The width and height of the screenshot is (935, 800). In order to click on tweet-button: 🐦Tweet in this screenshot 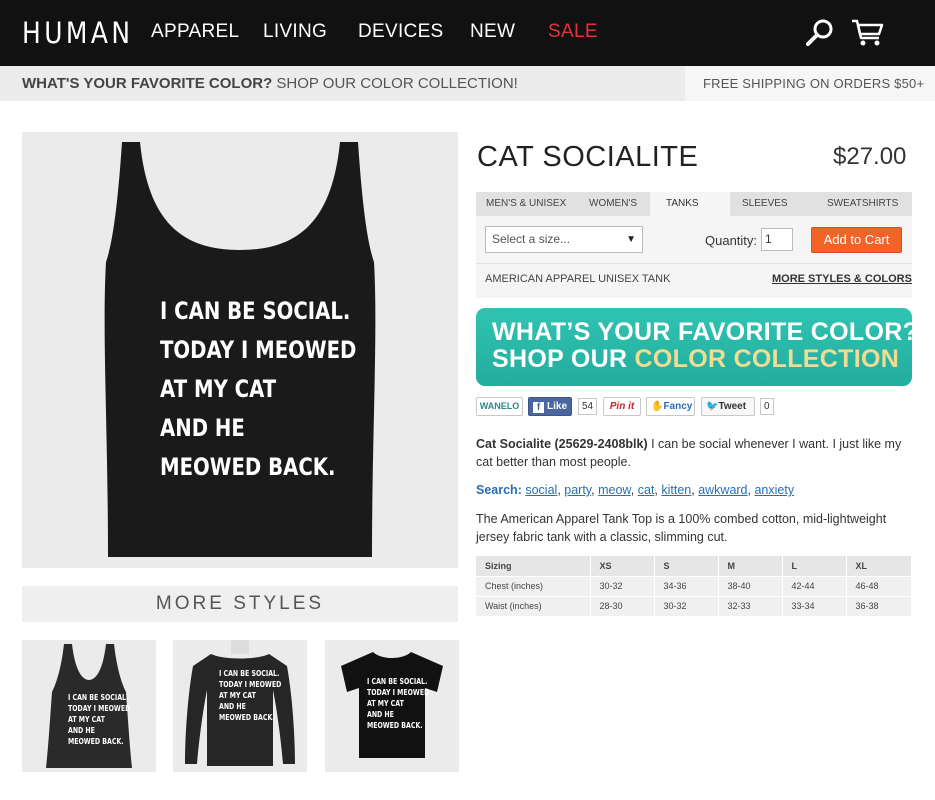, I will do `click(728, 406)`.